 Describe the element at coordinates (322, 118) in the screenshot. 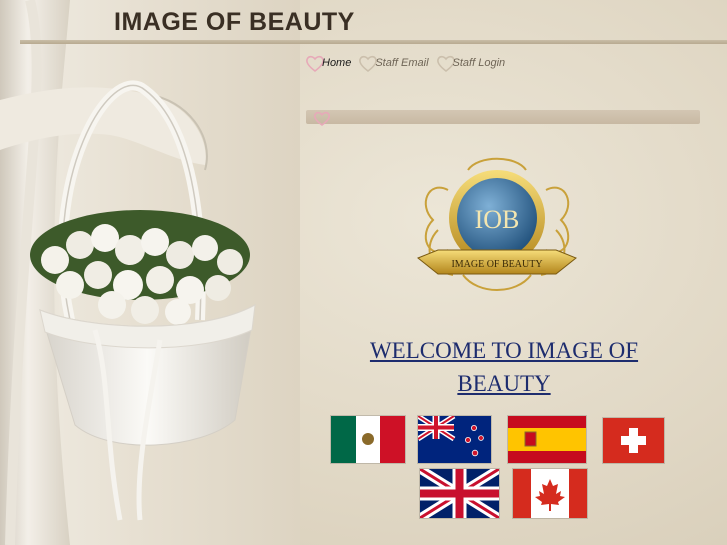

I see `heart-icon` at that location.